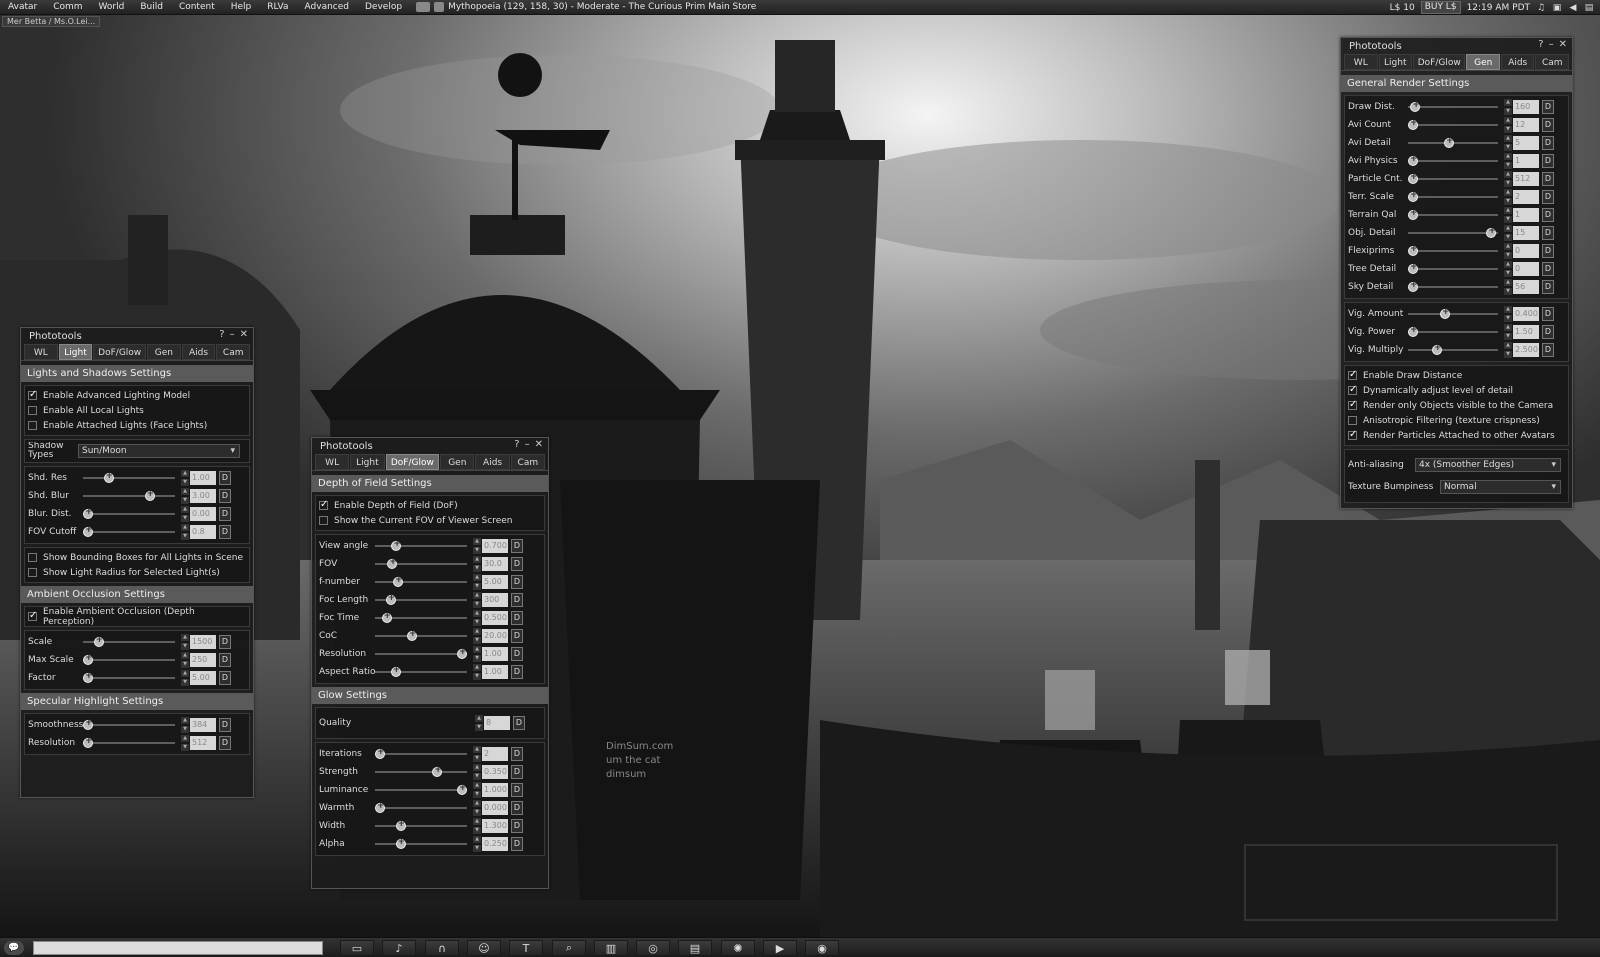  What do you see at coordinates (1526, 125) in the screenshot?
I see `value-field: 12` at bounding box center [1526, 125].